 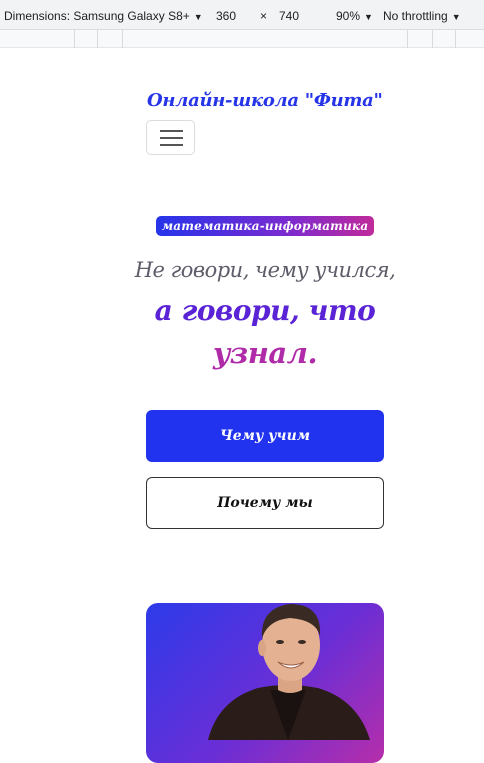 I want to click on device-dimensions-select: Dimensions: Samsung Galaxy S8+ ▼, so click(x=103, y=15).